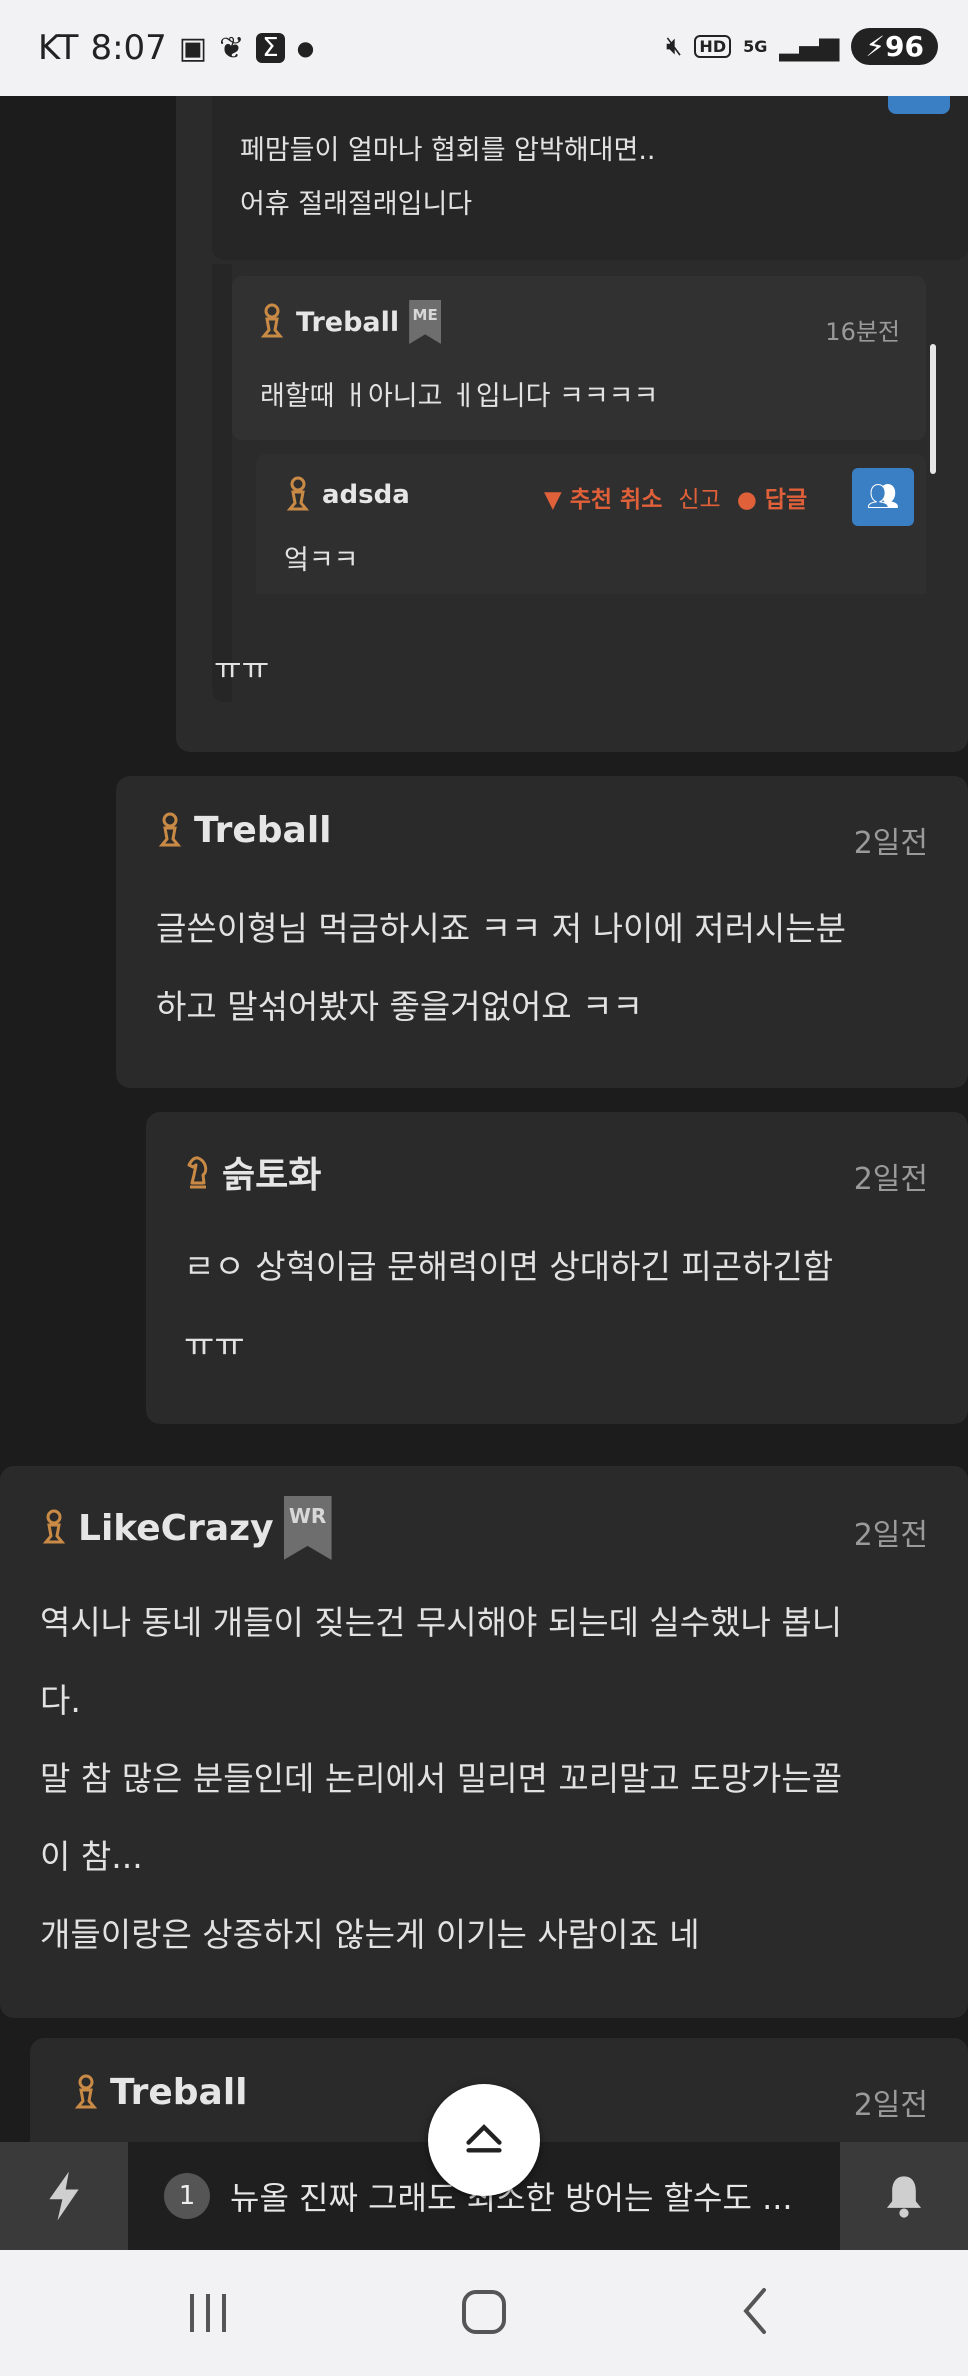 This screenshot has width=968, height=2376. I want to click on status-bar: KT 8:07 ▣ ❦ Σ ● 🔇︎ HD 5G ▂▄▆ ⚡96, so click(484, 48).